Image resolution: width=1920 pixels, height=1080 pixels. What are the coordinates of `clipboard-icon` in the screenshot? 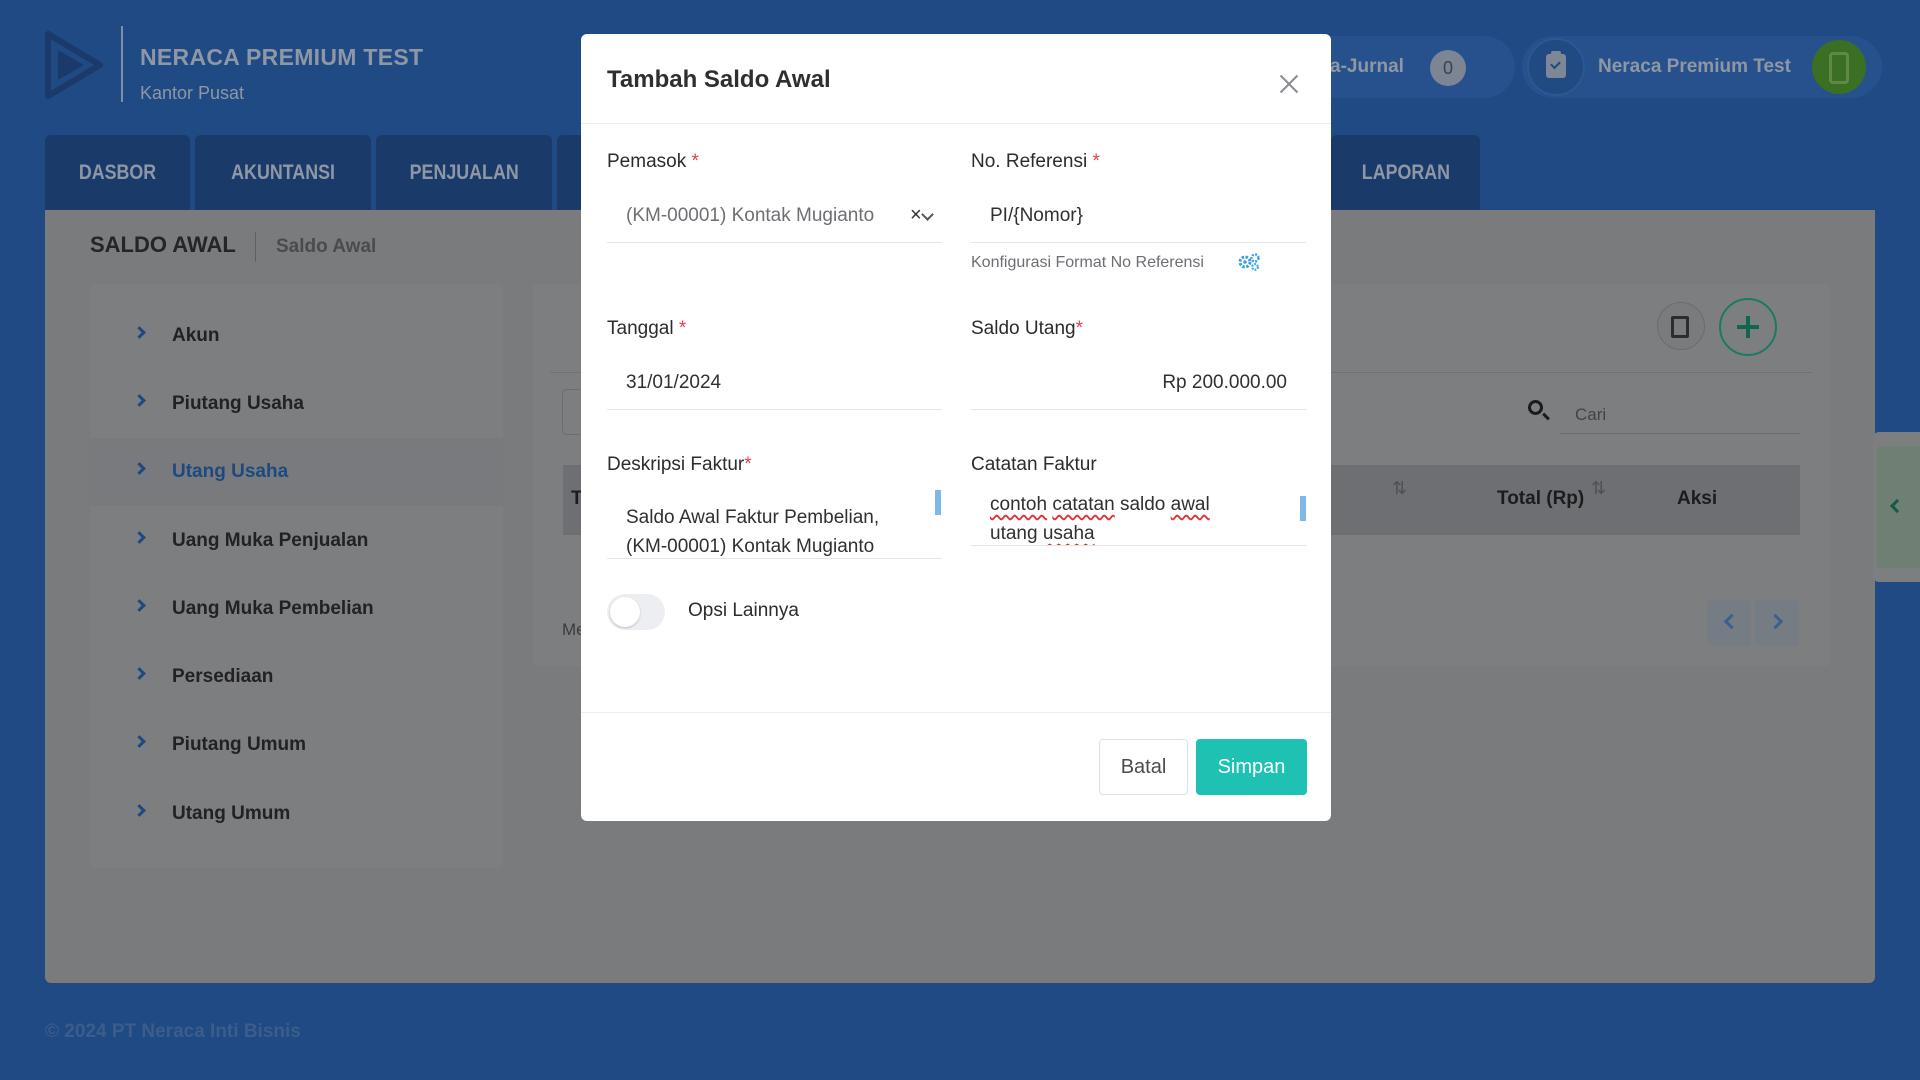 It's located at (1556, 64).